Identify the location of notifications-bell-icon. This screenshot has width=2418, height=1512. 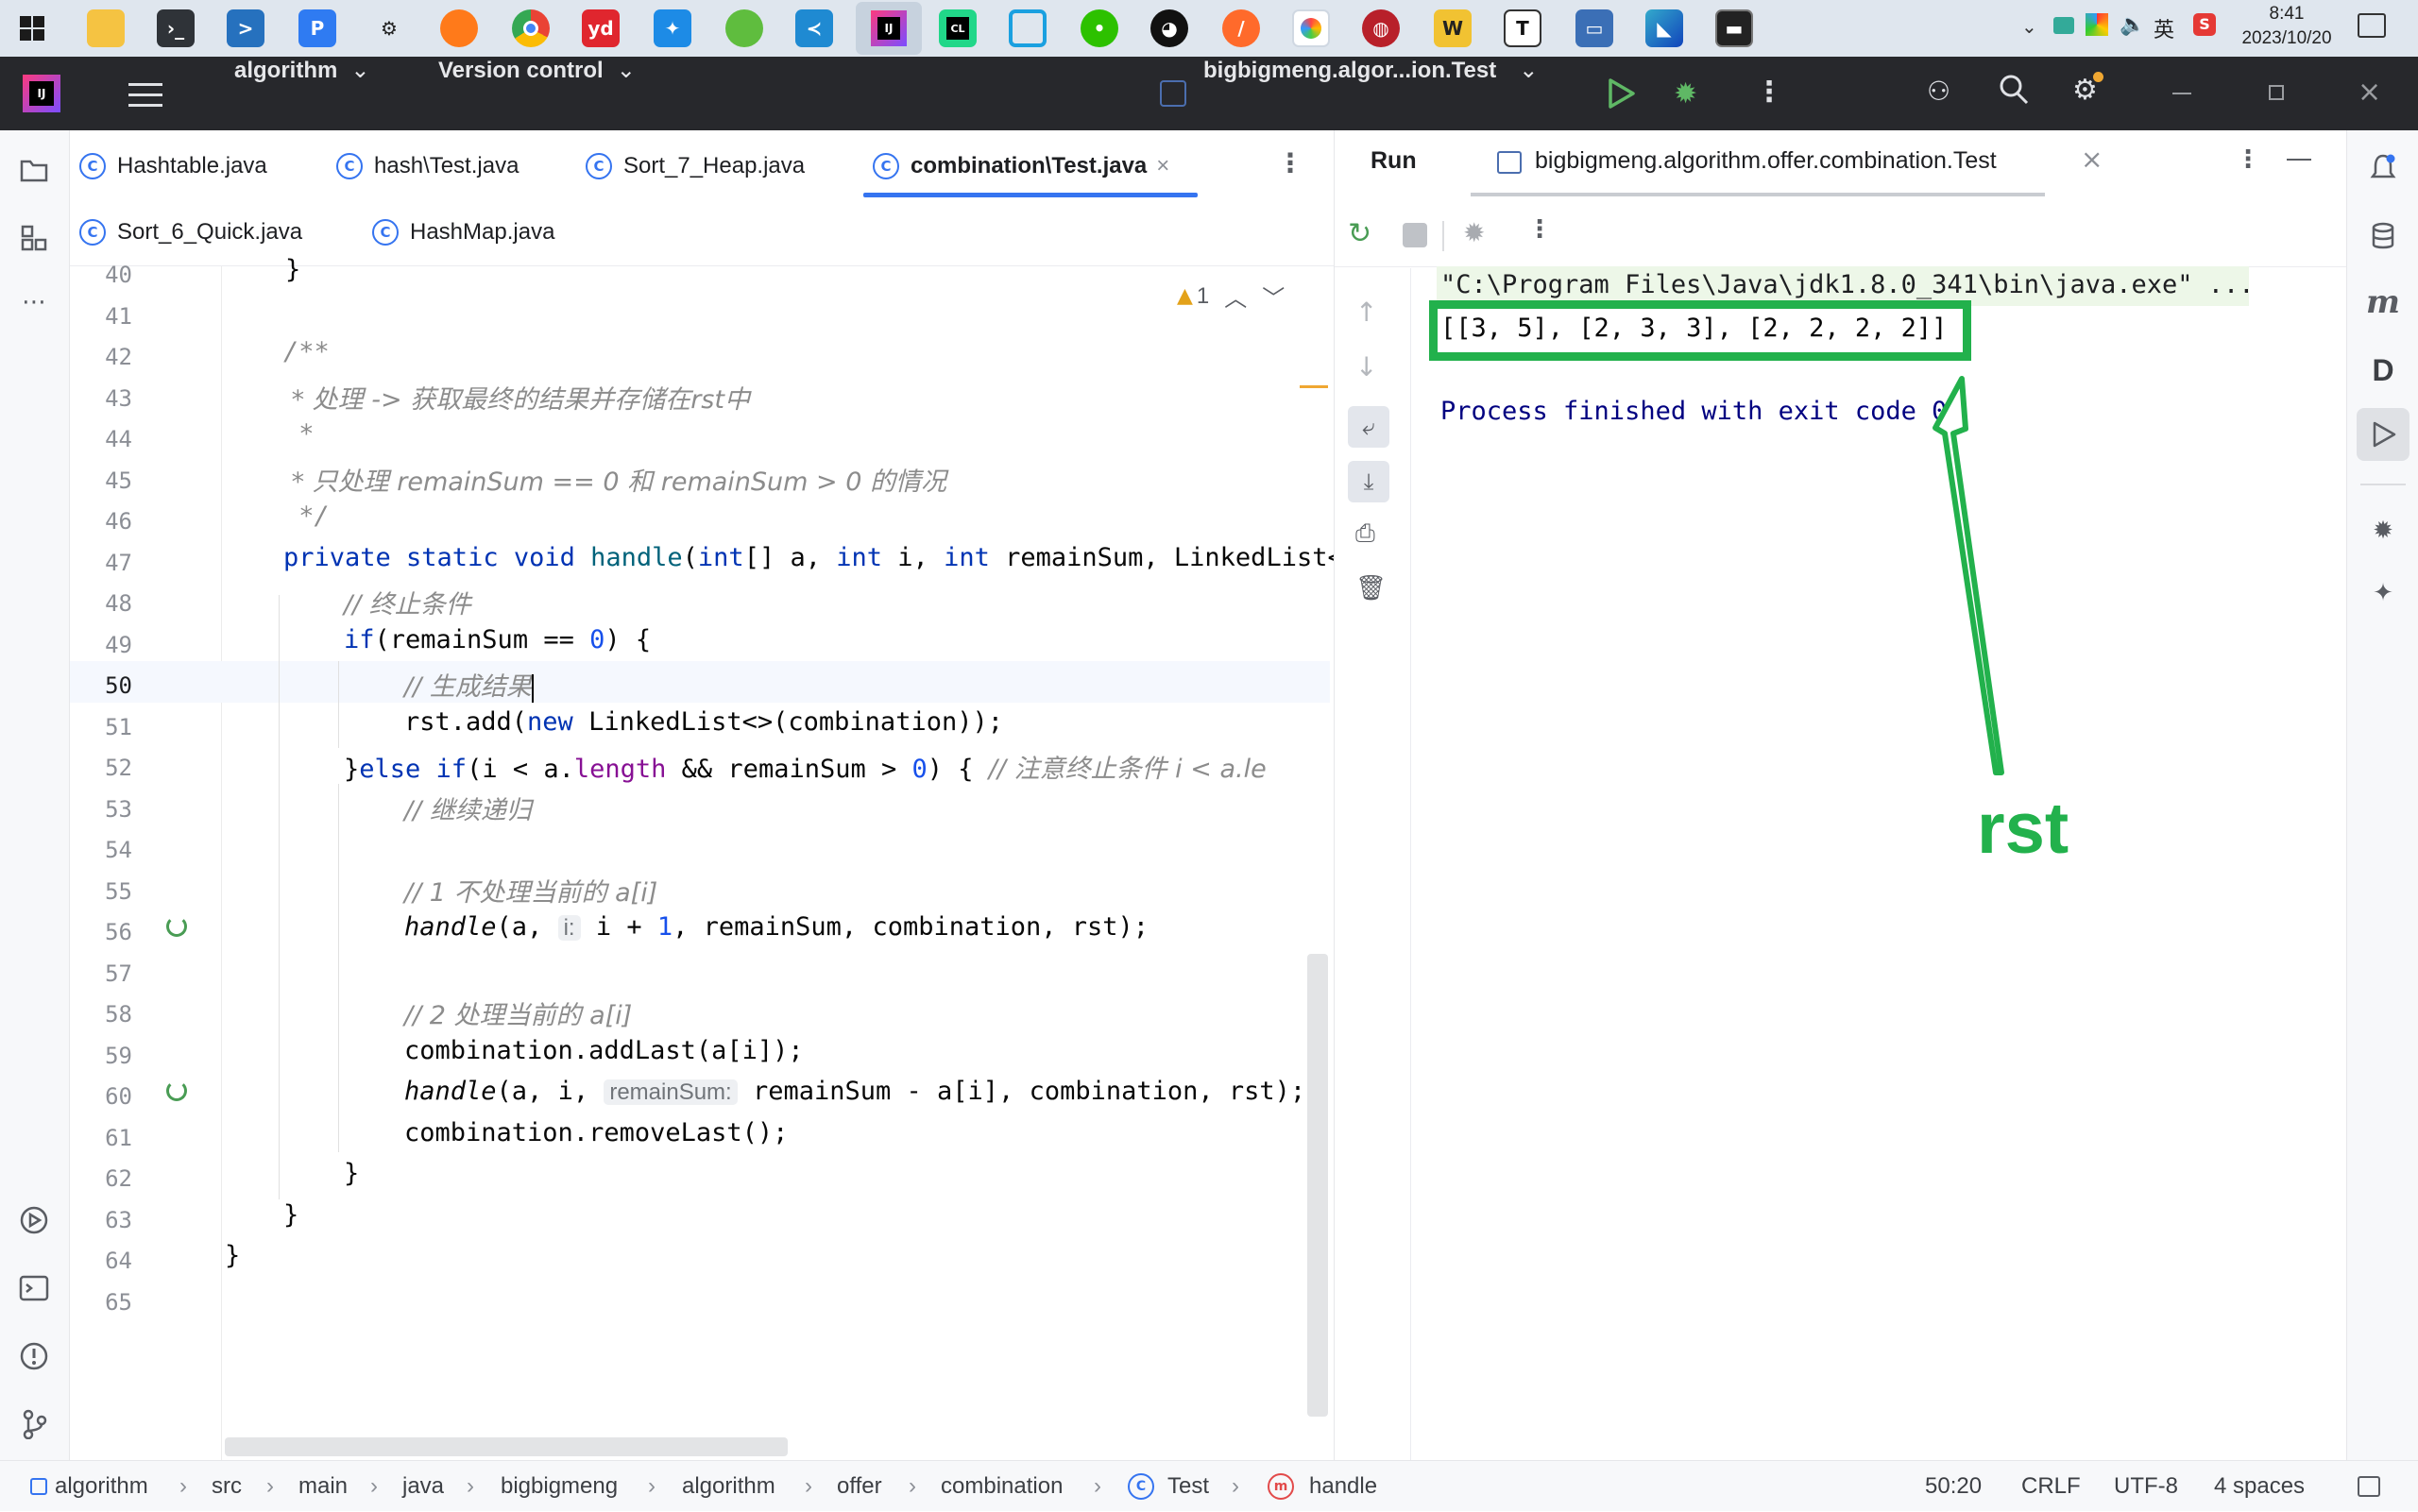
(2383, 168).